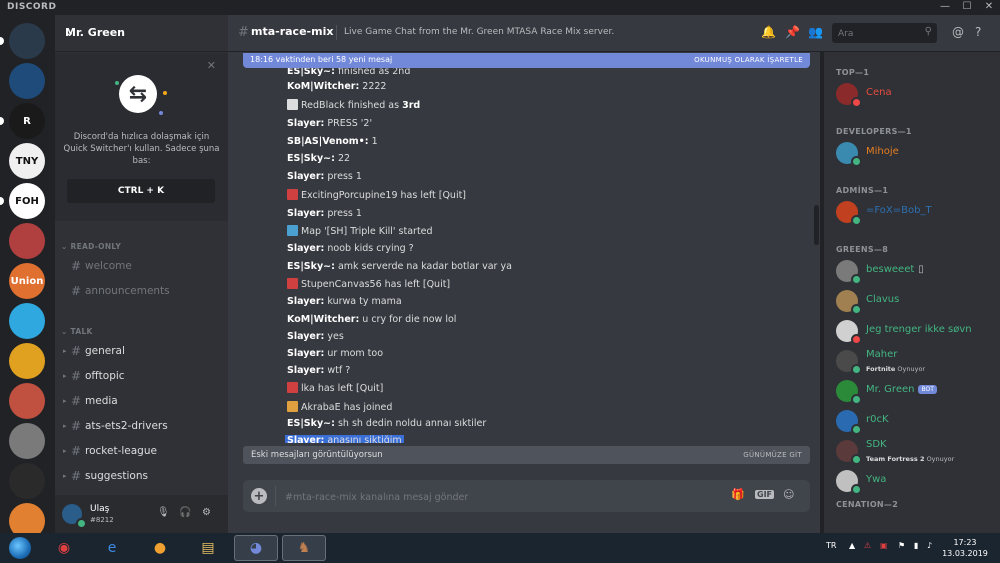 The image size is (1000, 563). I want to click on flag-icon: ⚑, so click(901, 545).